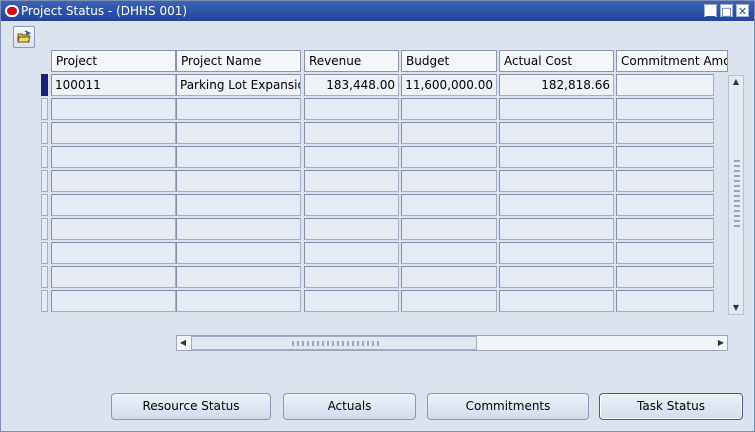 The height and width of the screenshot is (432, 755). Describe the element at coordinates (726, 11) in the screenshot. I see `maximize-button: □` at that location.